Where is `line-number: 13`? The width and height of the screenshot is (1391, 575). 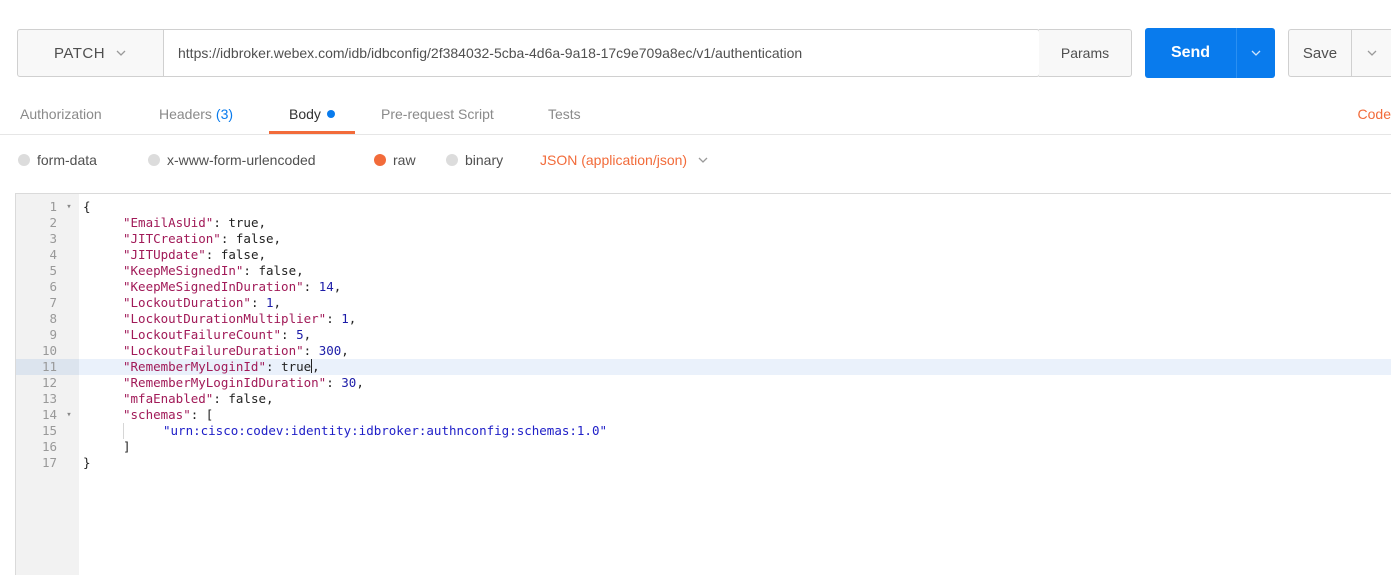 line-number: 13 is located at coordinates (49, 398).